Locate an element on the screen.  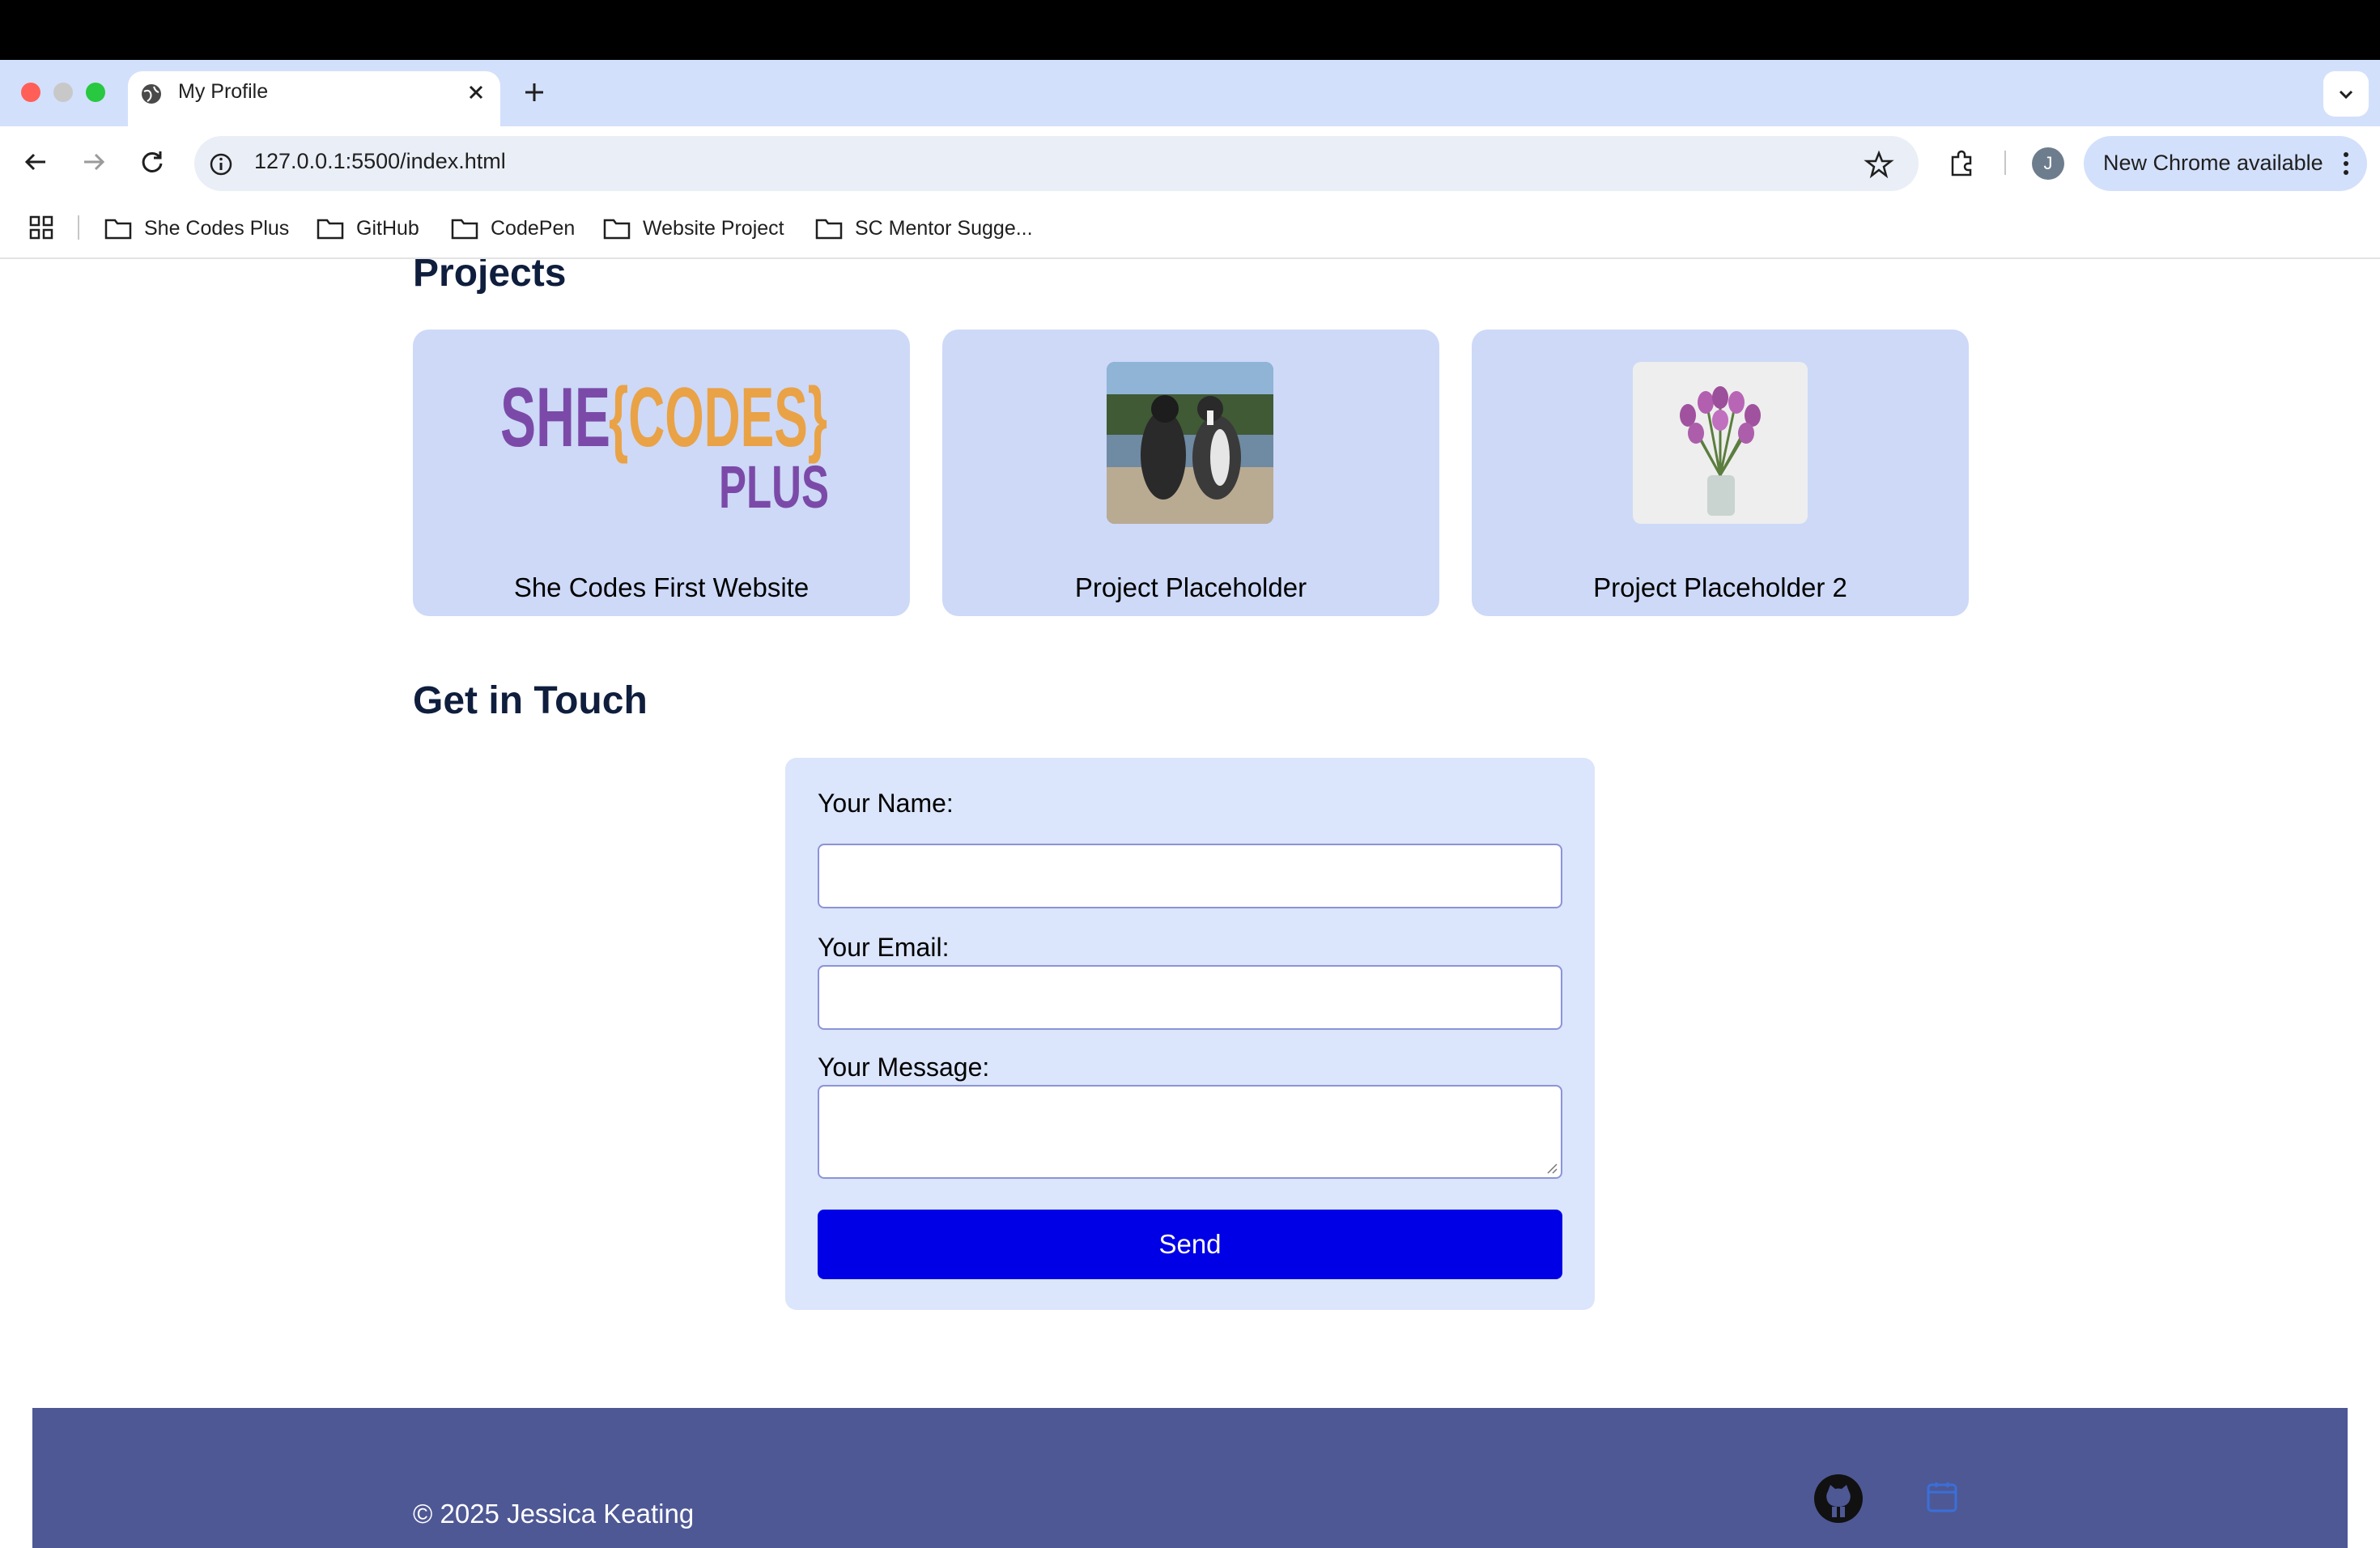
get-in-touch-heading: Get in Touch is located at coordinates (530, 701).